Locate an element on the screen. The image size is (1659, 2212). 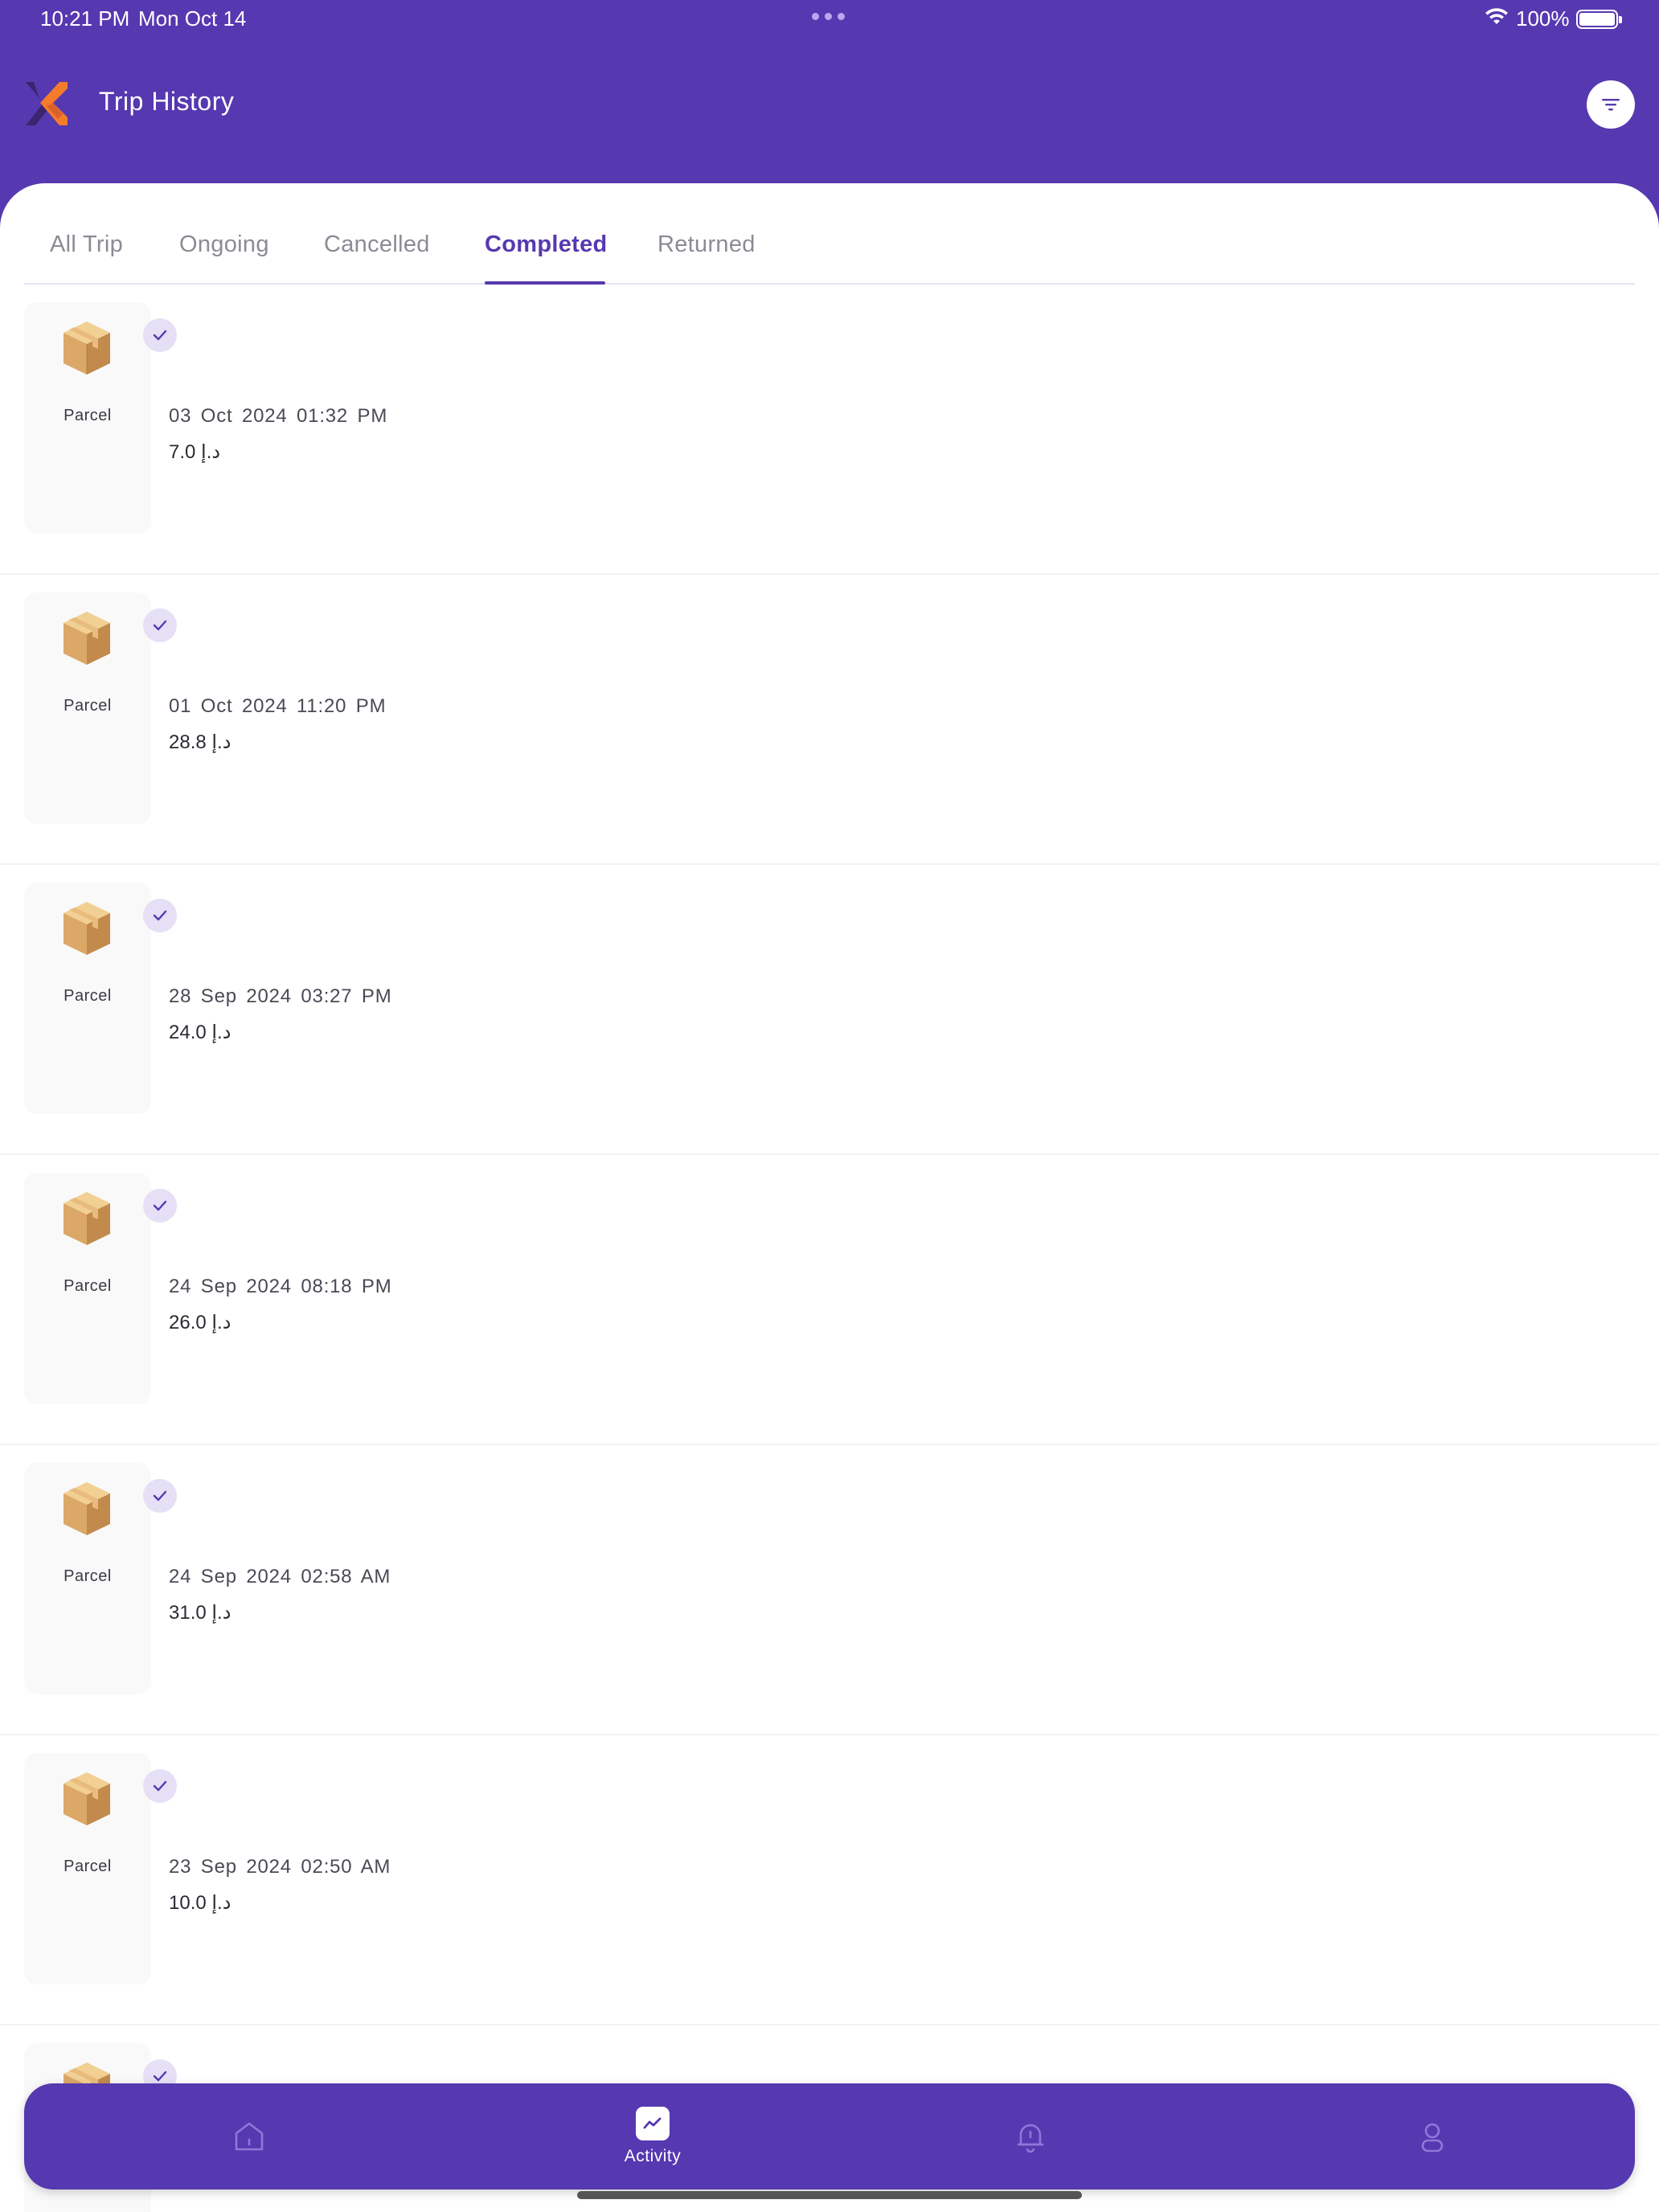
trip-row: Parcel 24 Sep 2024 02:58 AM 31.0 د.إ is located at coordinates (829, 1590).